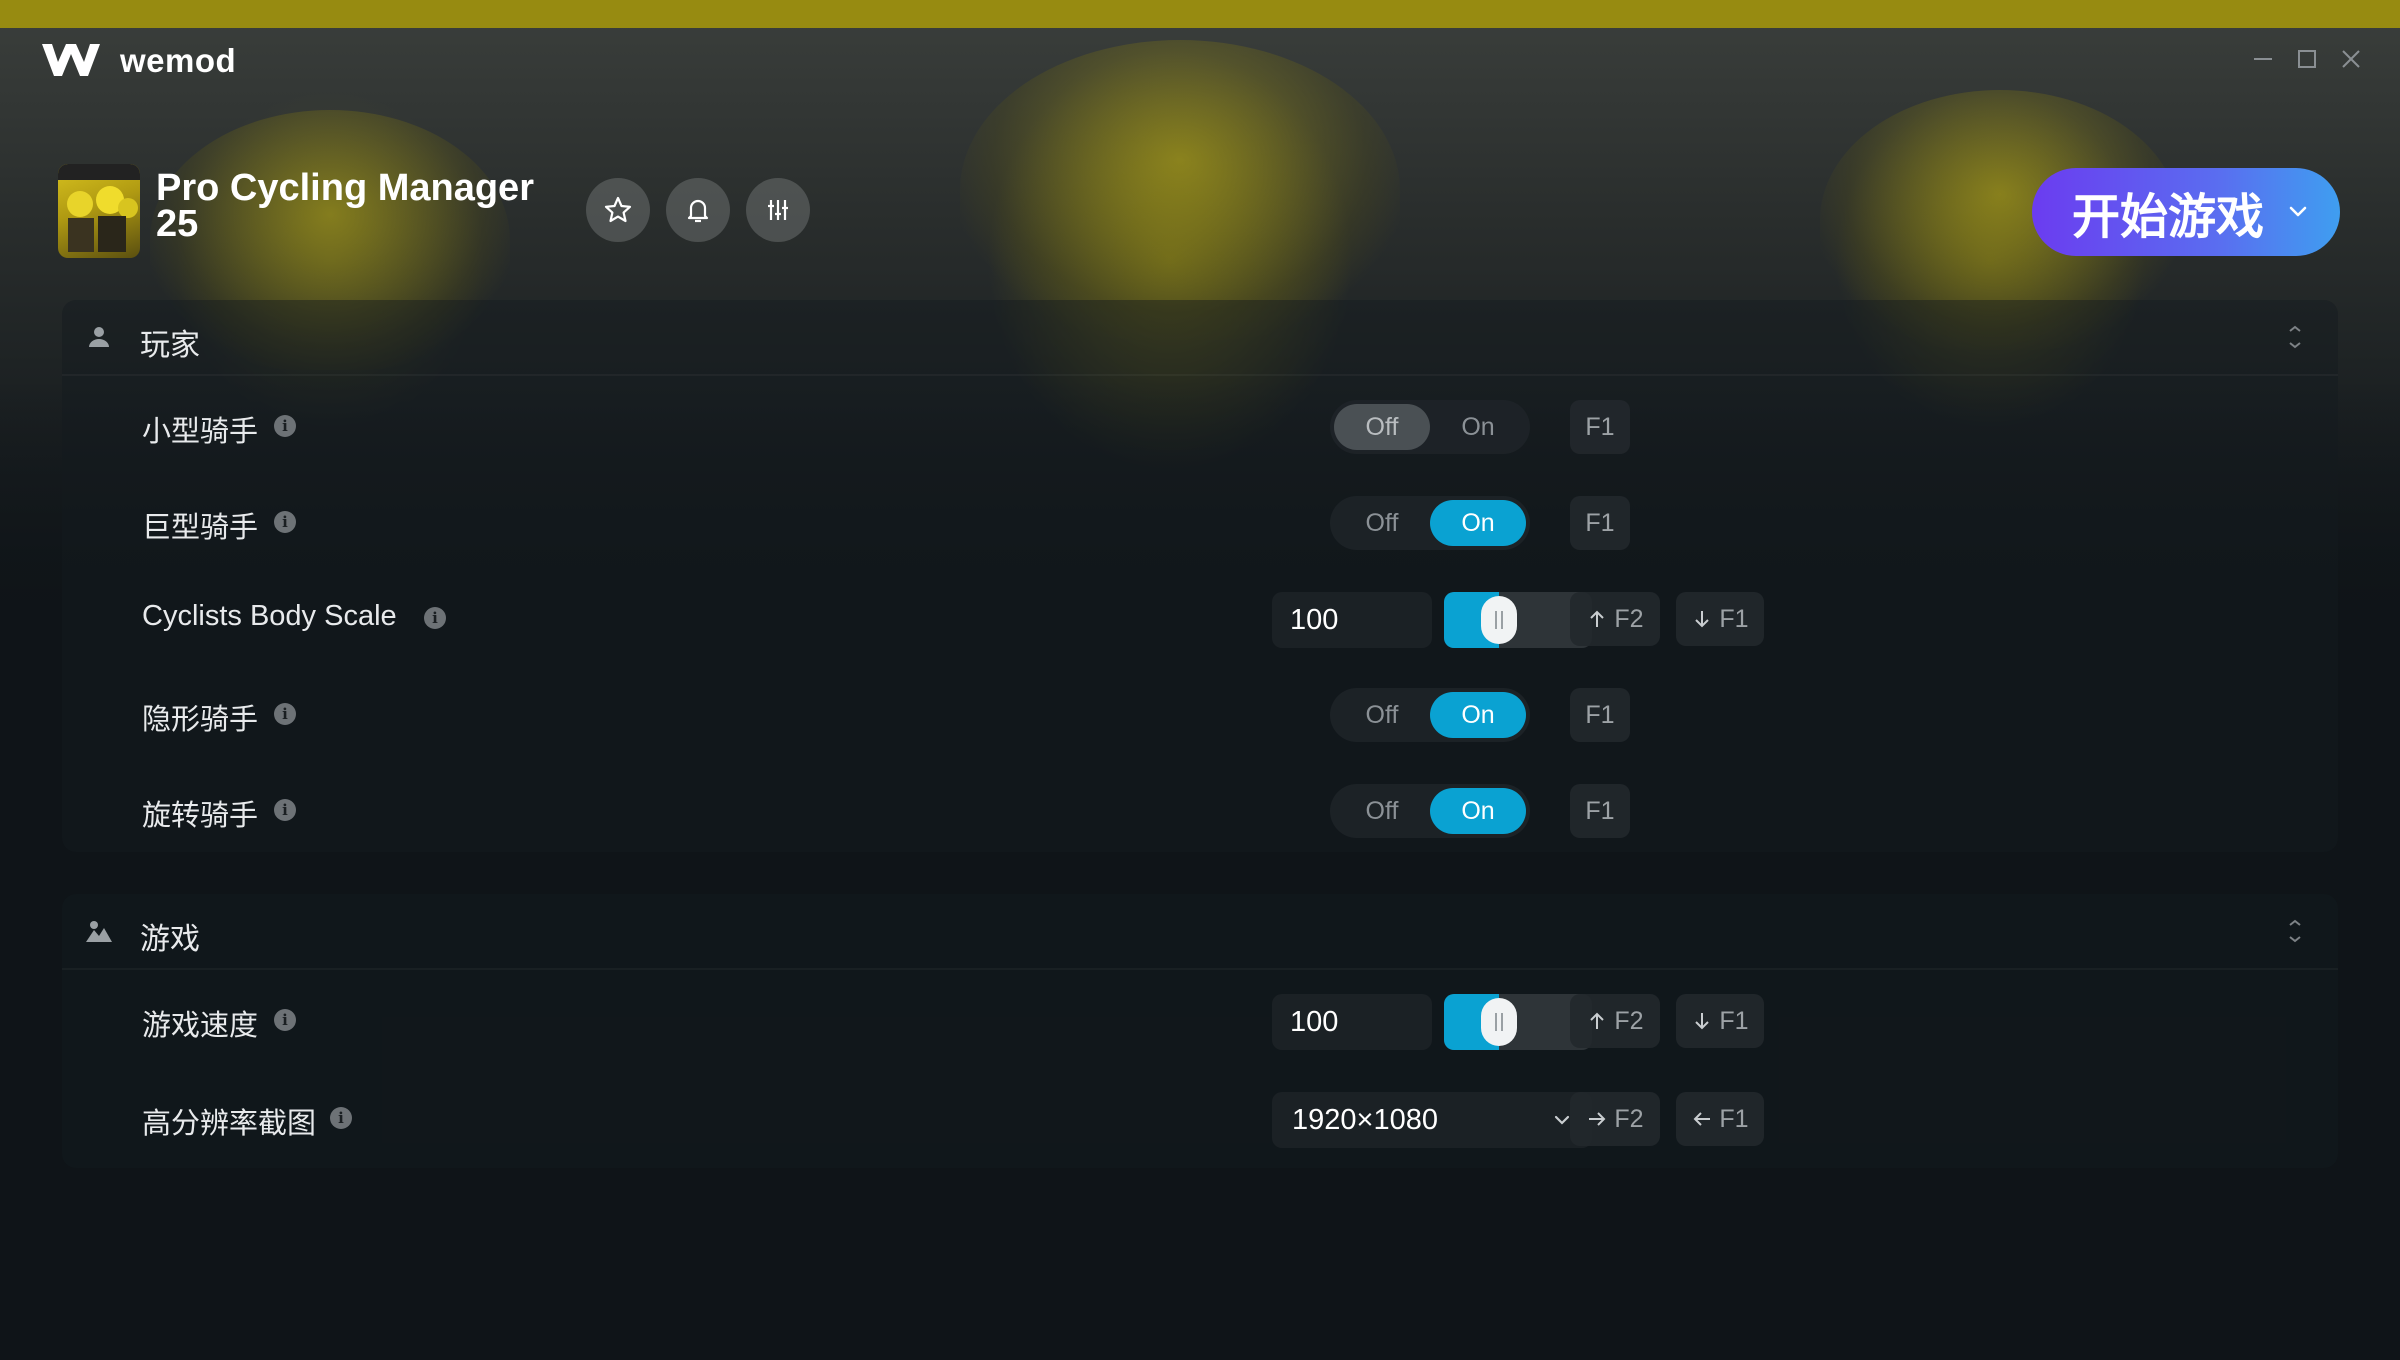 Image resolution: width=2400 pixels, height=1360 pixels. I want to click on cheat-row-giant-rider: 巨型骑手 i Off On F1, so click(1200, 522).